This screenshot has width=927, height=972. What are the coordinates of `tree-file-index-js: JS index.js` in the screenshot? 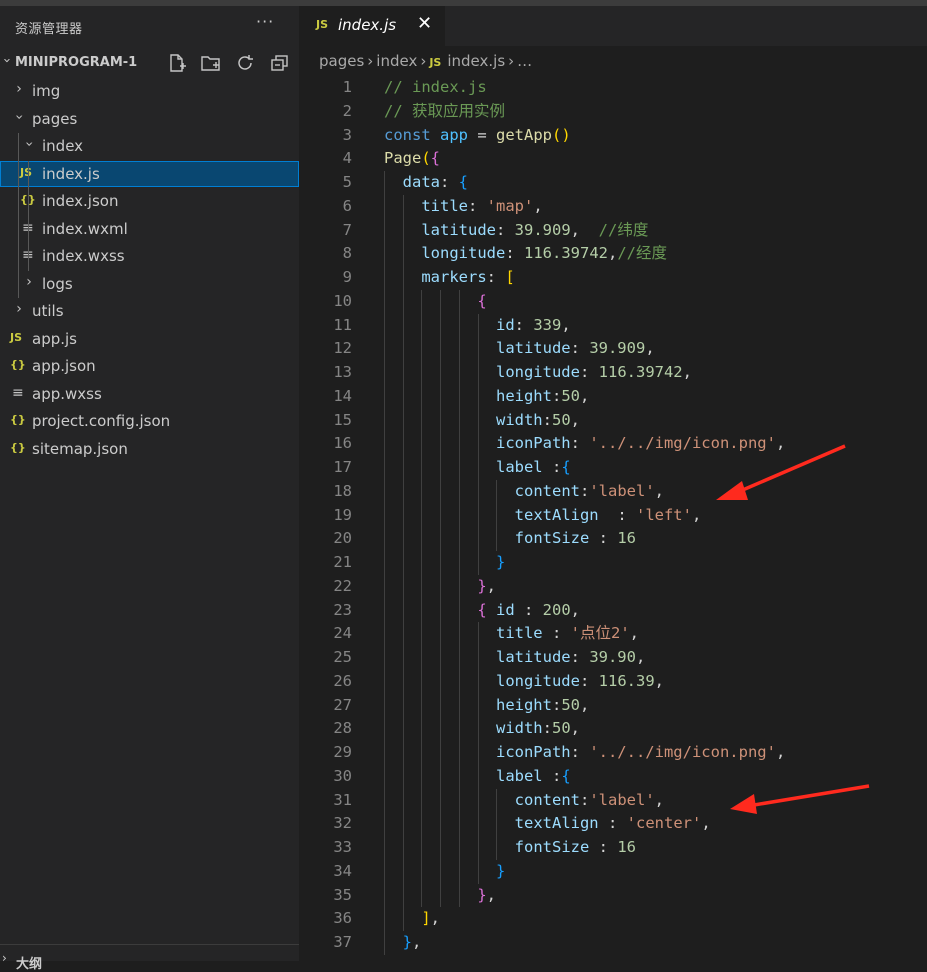 It's located at (149, 173).